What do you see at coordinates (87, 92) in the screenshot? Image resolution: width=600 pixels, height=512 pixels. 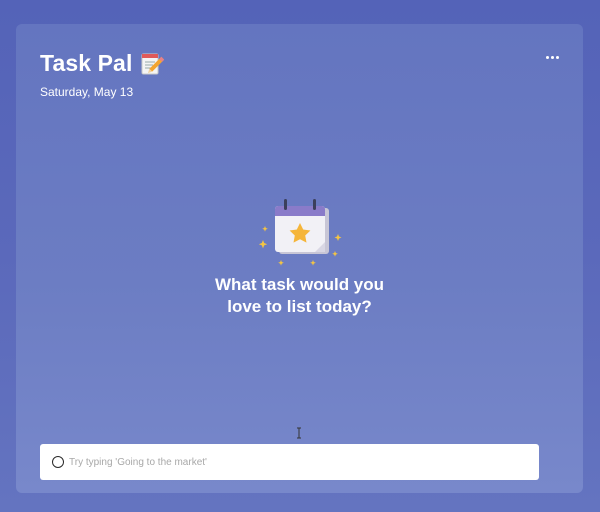 I see `current-date: Saturday, May 13` at bounding box center [87, 92].